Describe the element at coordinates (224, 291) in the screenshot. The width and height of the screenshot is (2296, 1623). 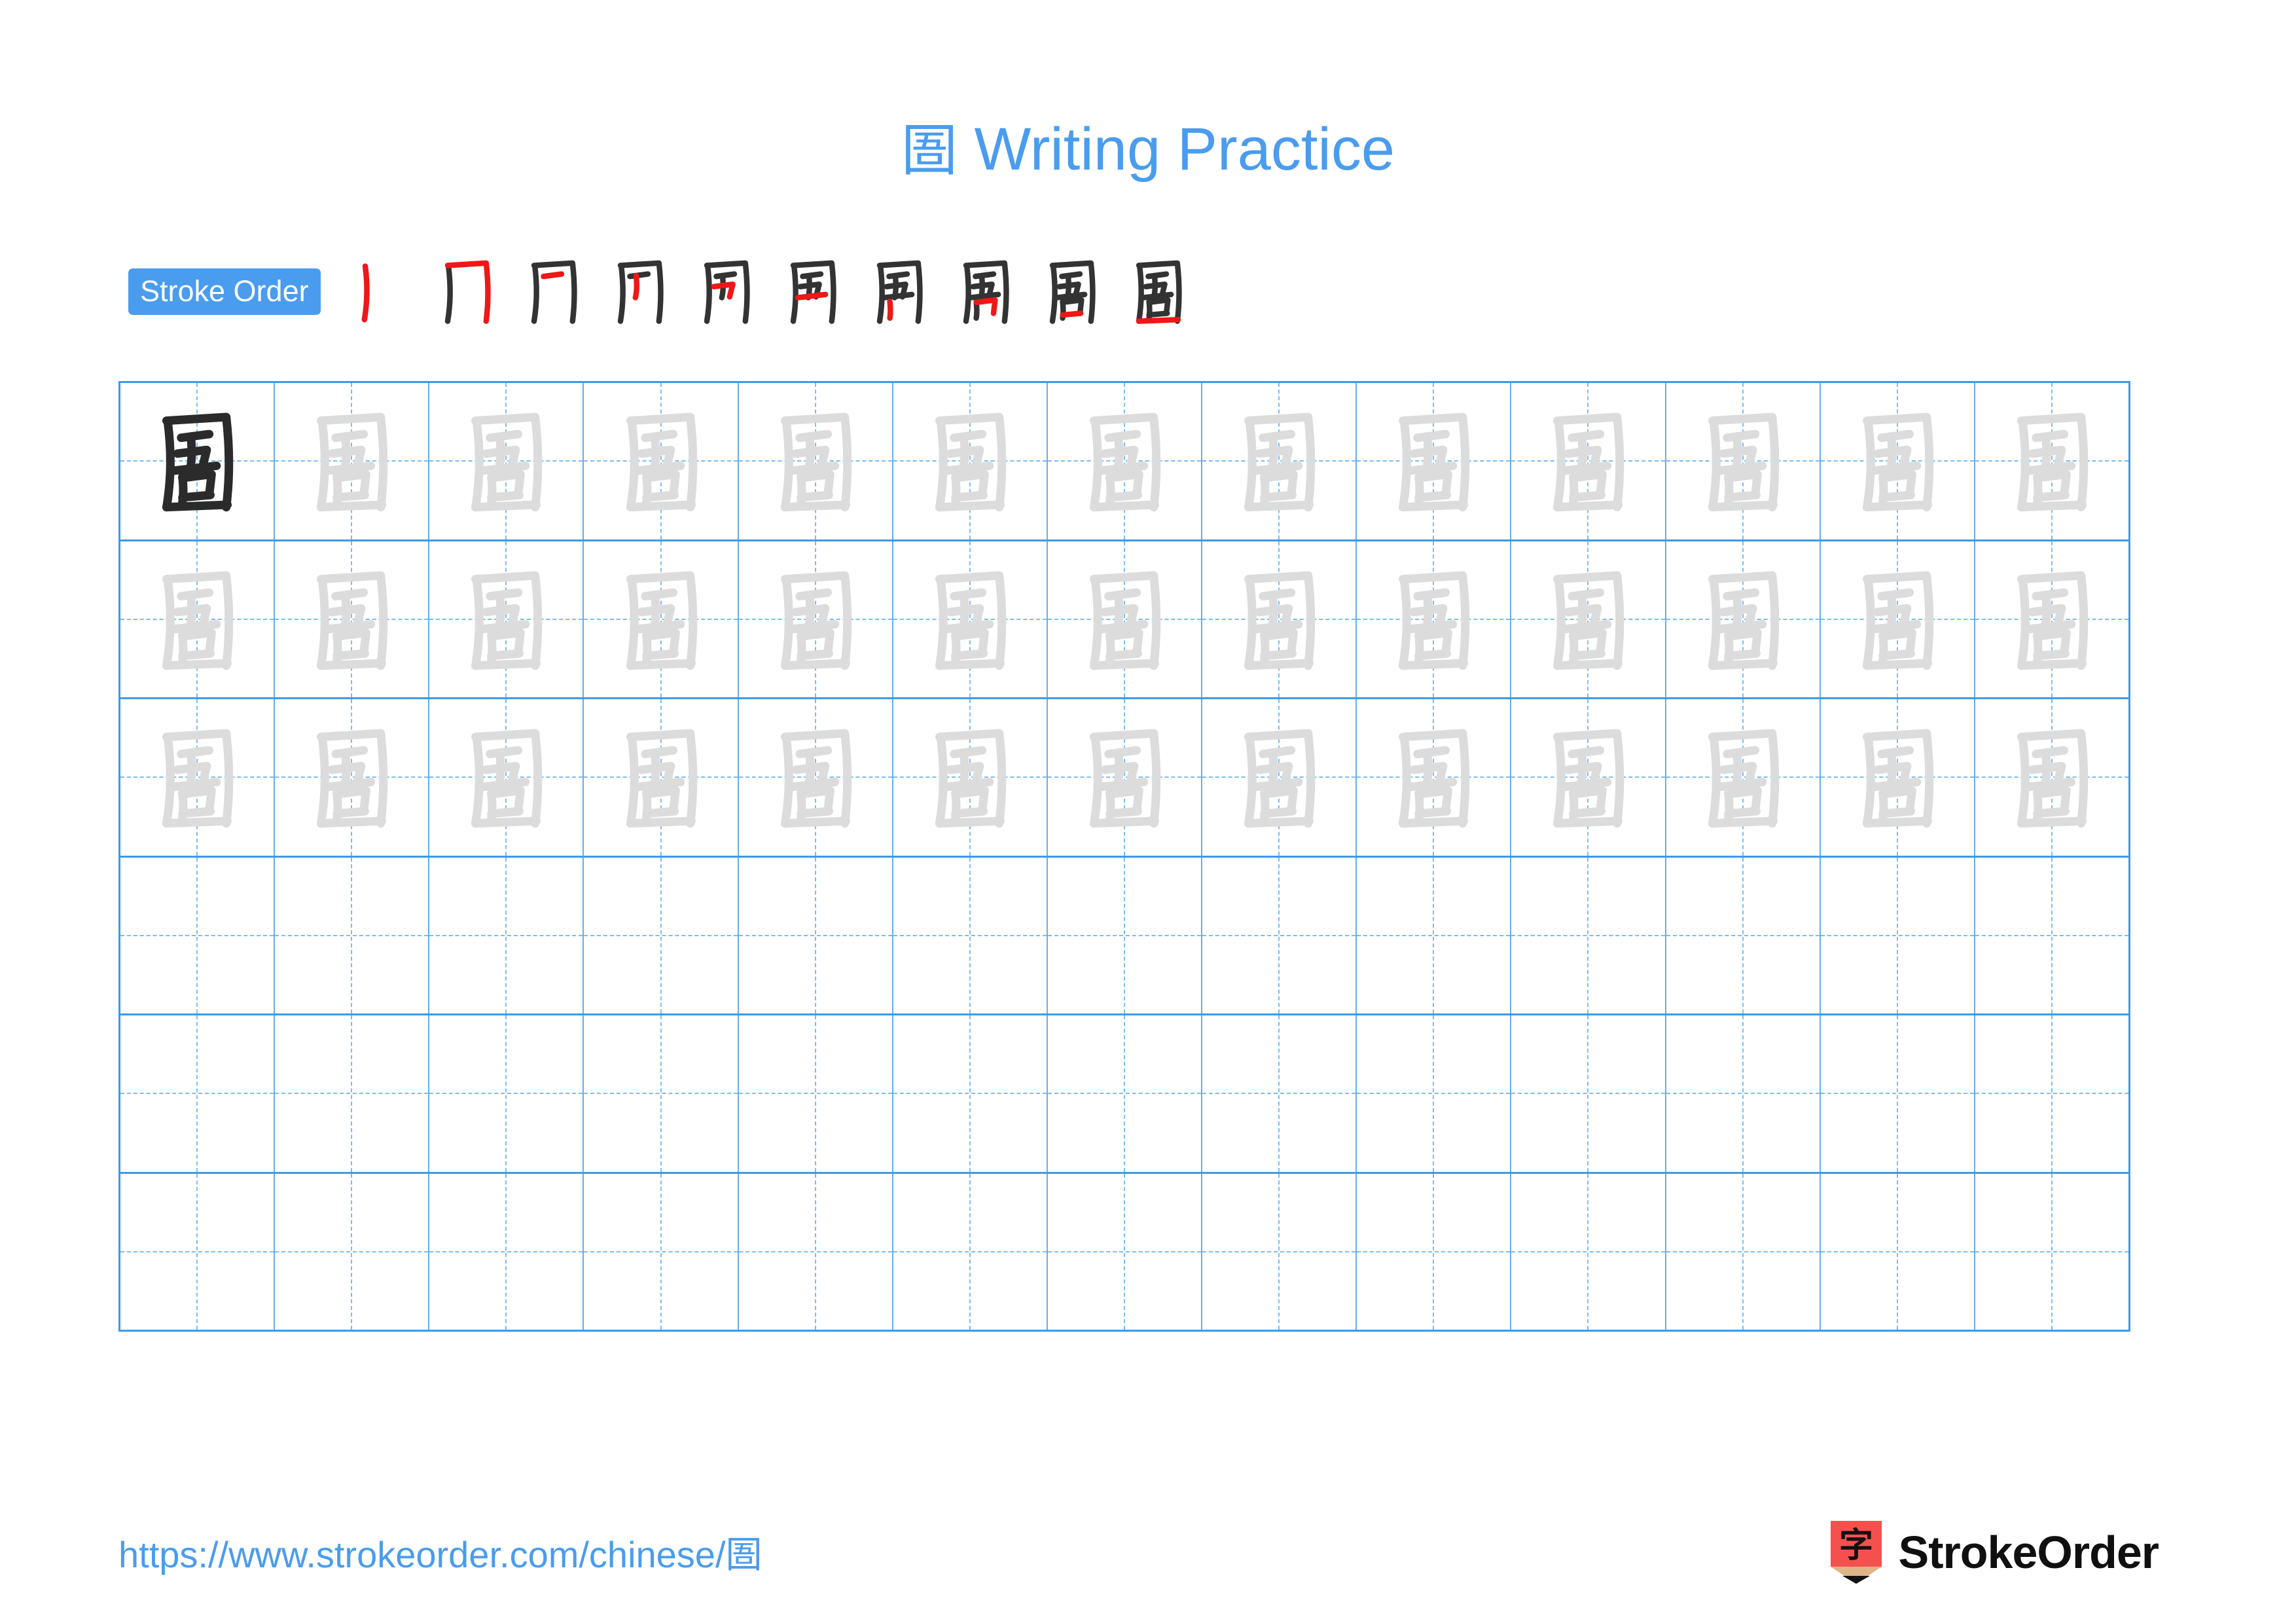
I see `stroke-order-badge: Stroke Order` at that location.